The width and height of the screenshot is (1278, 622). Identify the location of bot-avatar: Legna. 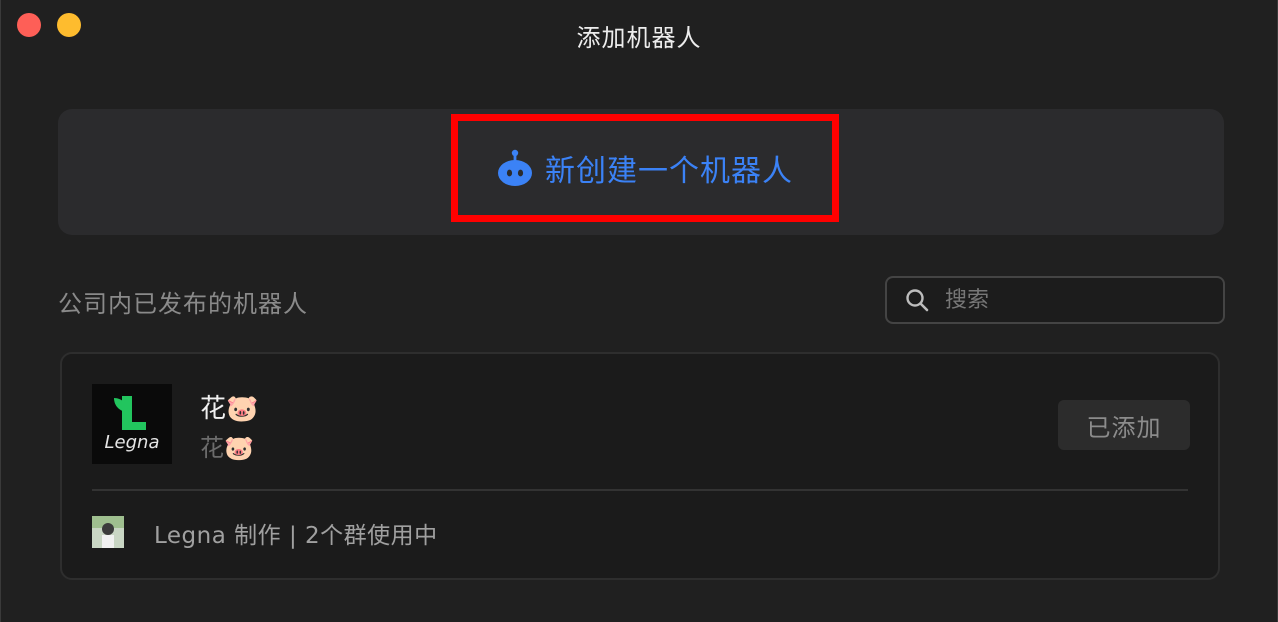
(132, 424).